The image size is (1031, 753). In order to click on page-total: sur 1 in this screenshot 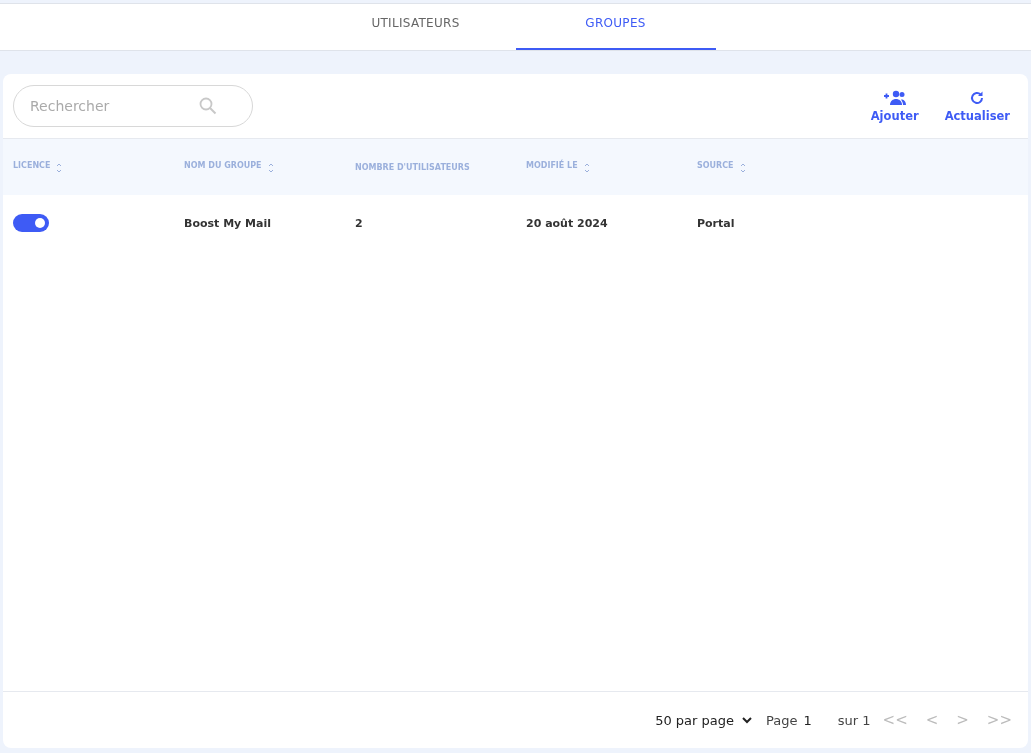, I will do `click(854, 720)`.